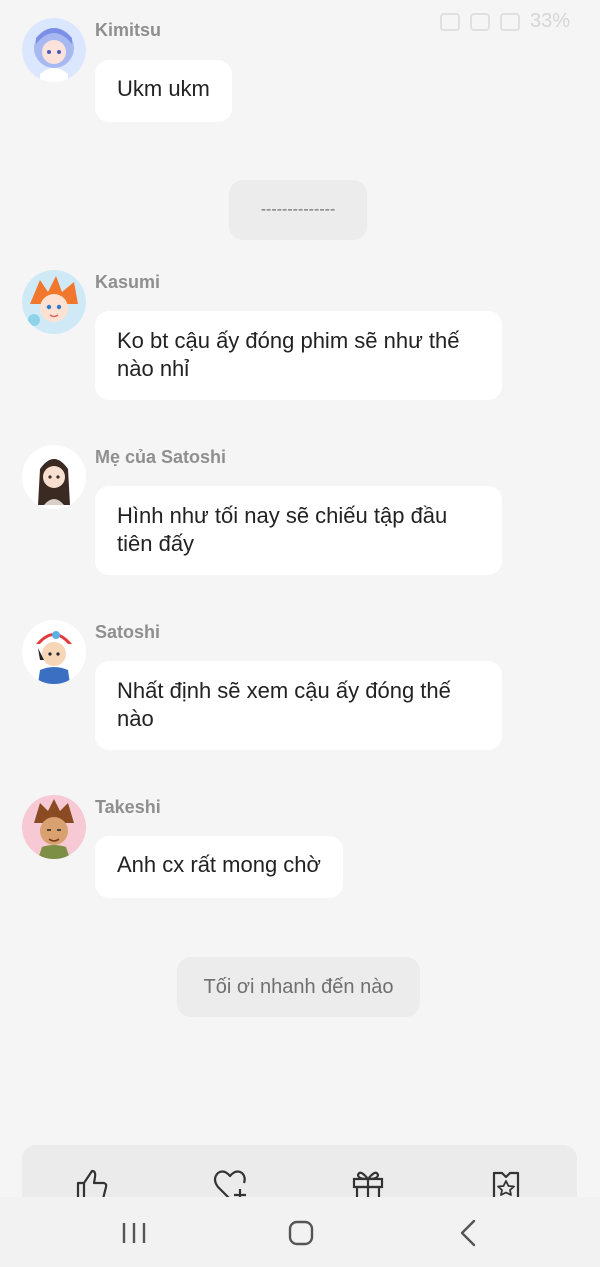  What do you see at coordinates (299, 1175) in the screenshot?
I see `reaction-bar` at bounding box center [299, 1175].